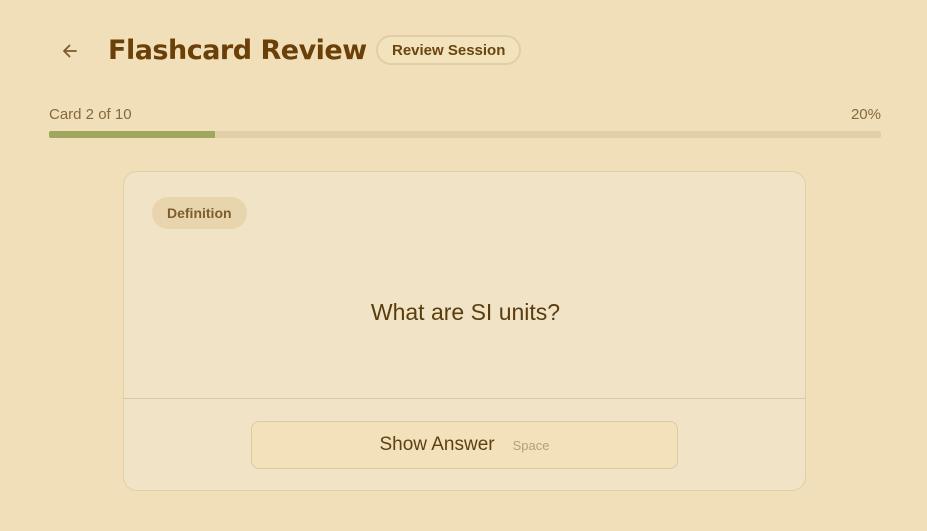 This screenshot has width=927, height=531. I want to click on arrow-left-icon, so click(70, 51).